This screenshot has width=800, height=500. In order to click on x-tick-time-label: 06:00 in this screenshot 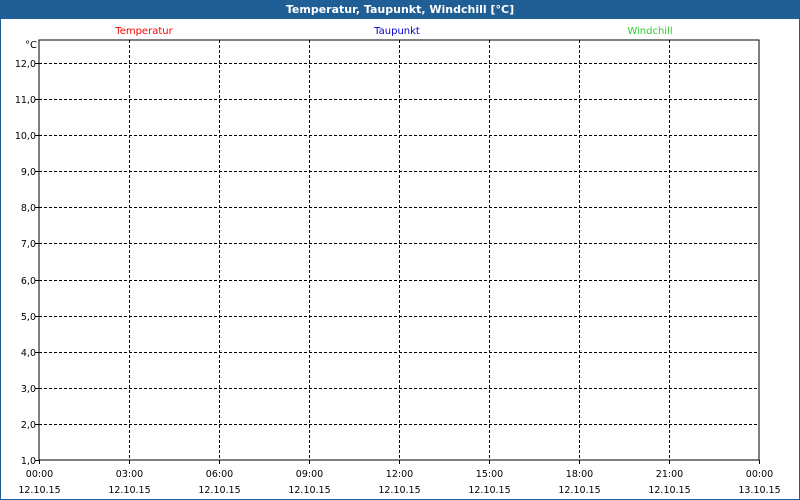, I will do `click(219, 474)`.